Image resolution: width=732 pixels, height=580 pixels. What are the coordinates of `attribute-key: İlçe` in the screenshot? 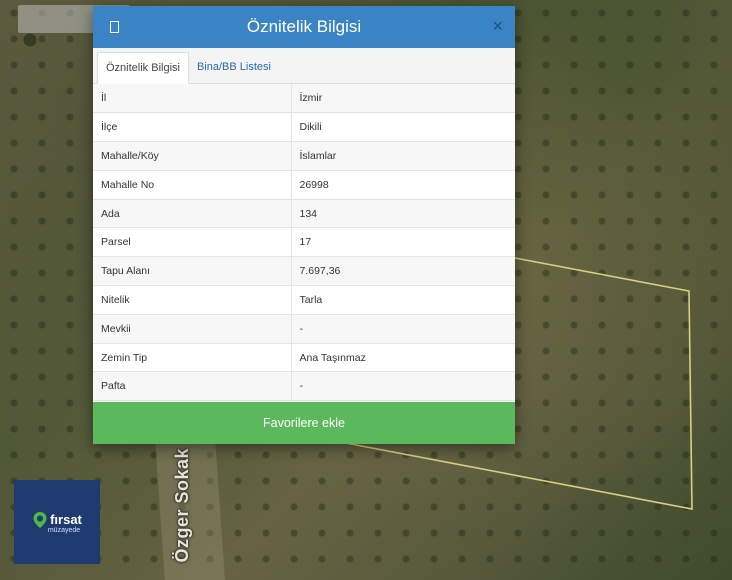 It's located at (192, 127).